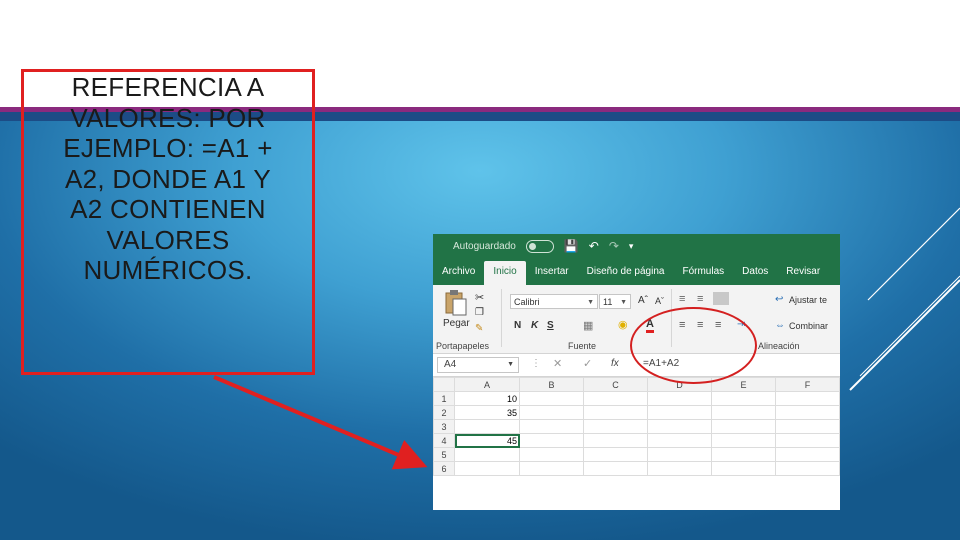  I want to click on middle-align-icon: ≡, so click(700, 299).